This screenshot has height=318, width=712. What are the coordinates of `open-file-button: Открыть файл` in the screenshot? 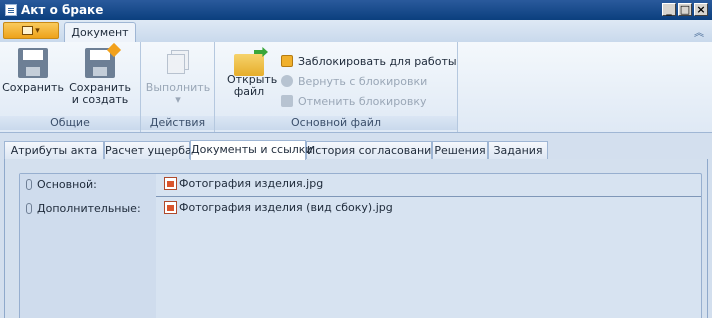 It's located at (250, 72).